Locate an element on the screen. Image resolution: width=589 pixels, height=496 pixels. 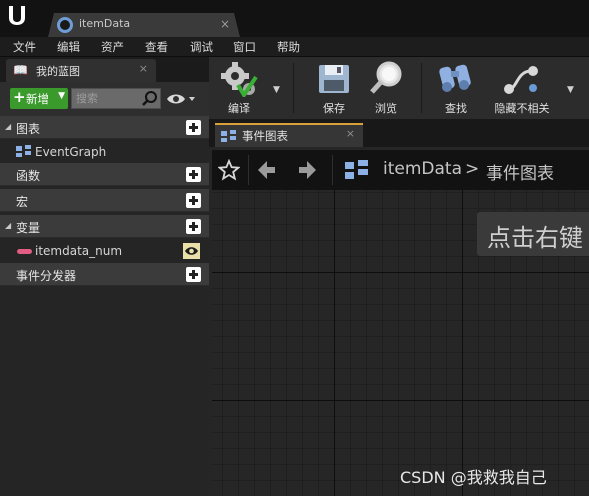
find-binoculars-icon is located at coordinates (455, 78).